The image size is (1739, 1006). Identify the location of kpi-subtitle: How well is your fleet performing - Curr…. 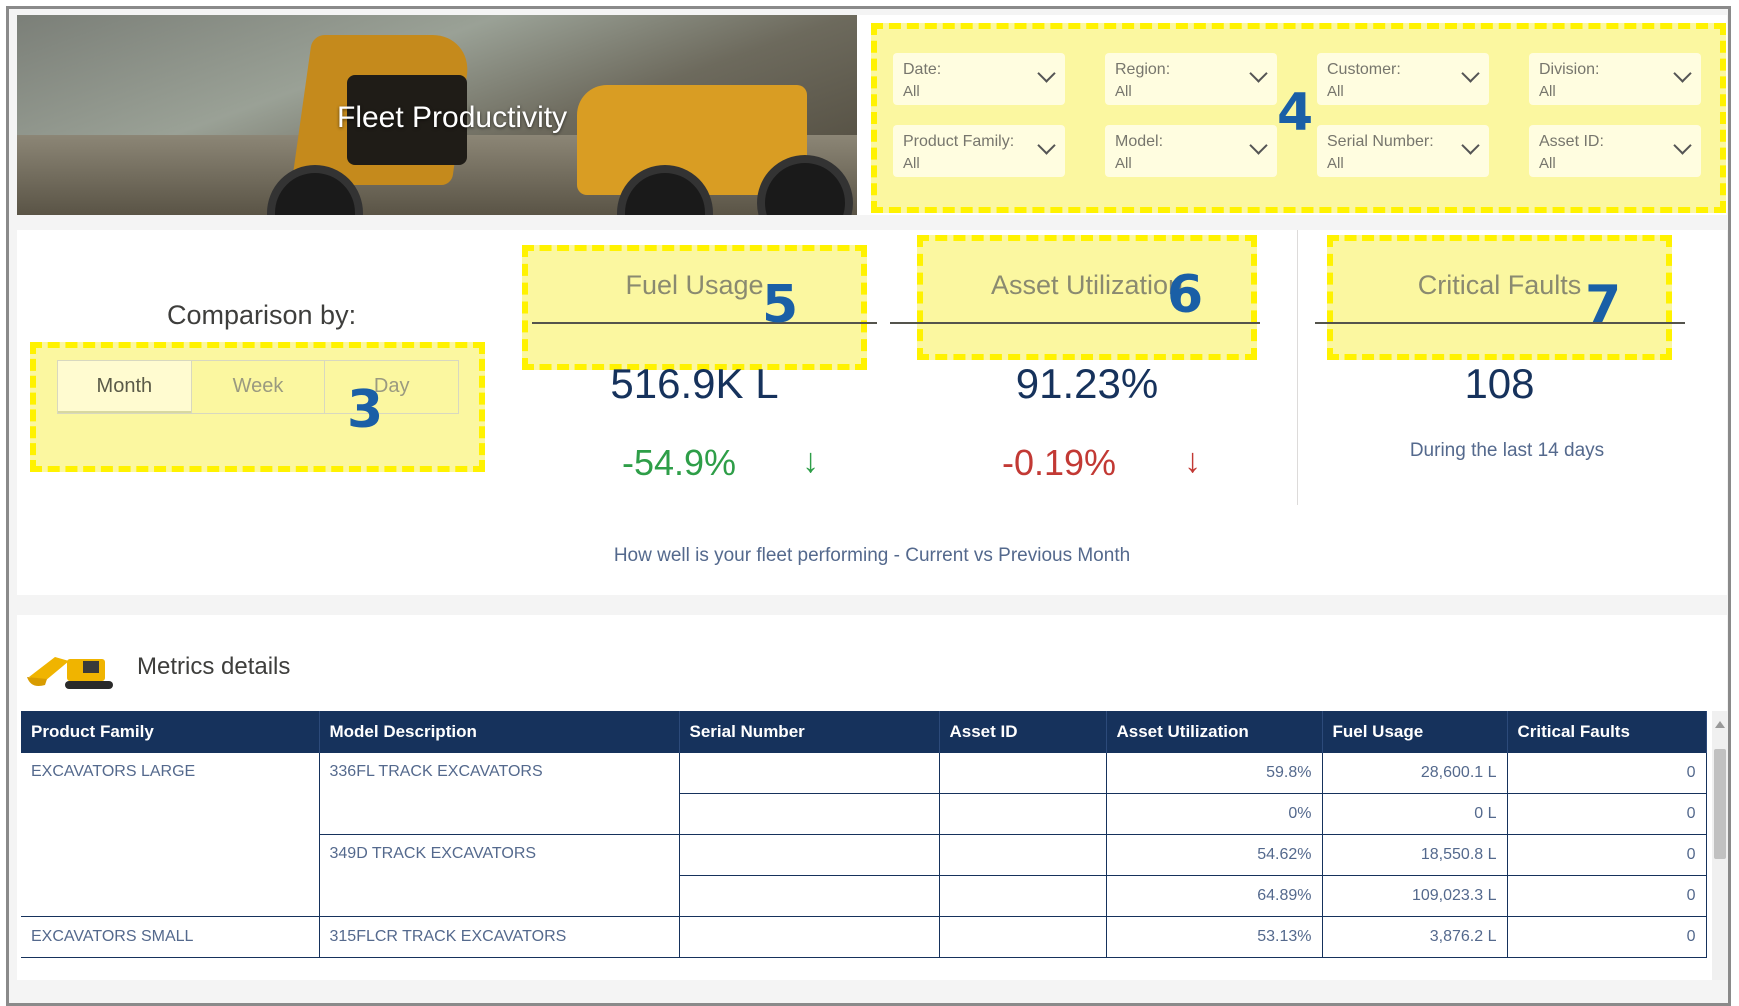
(872, 555).